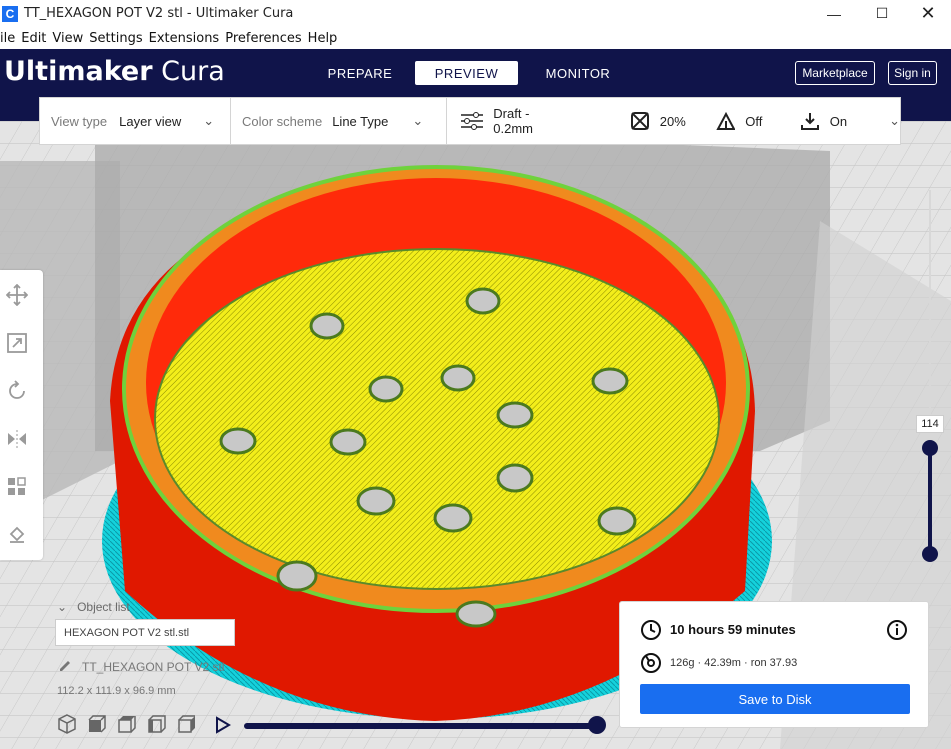  What do you see at coordinates (115, 38) in the screenshot?
I see `menu-settings: Settings` at bounding box center [115, 38].